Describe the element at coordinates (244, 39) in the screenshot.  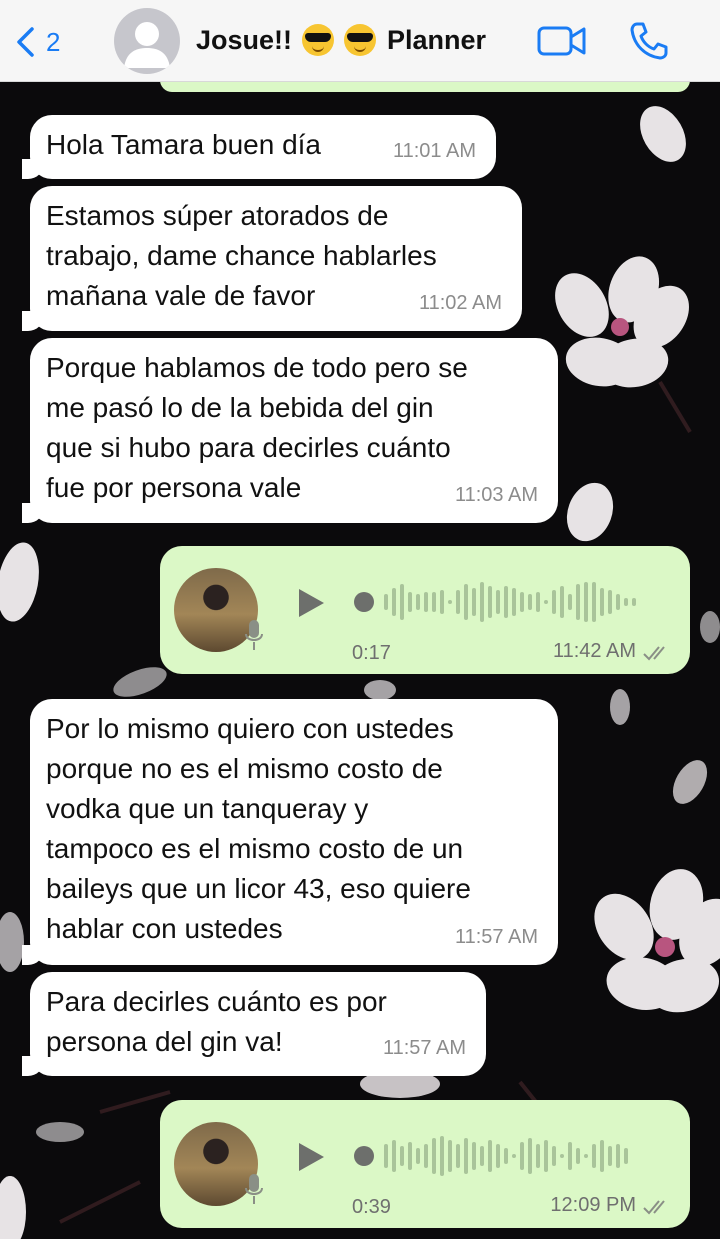
I see `contact-name: Josue!!` at that location.